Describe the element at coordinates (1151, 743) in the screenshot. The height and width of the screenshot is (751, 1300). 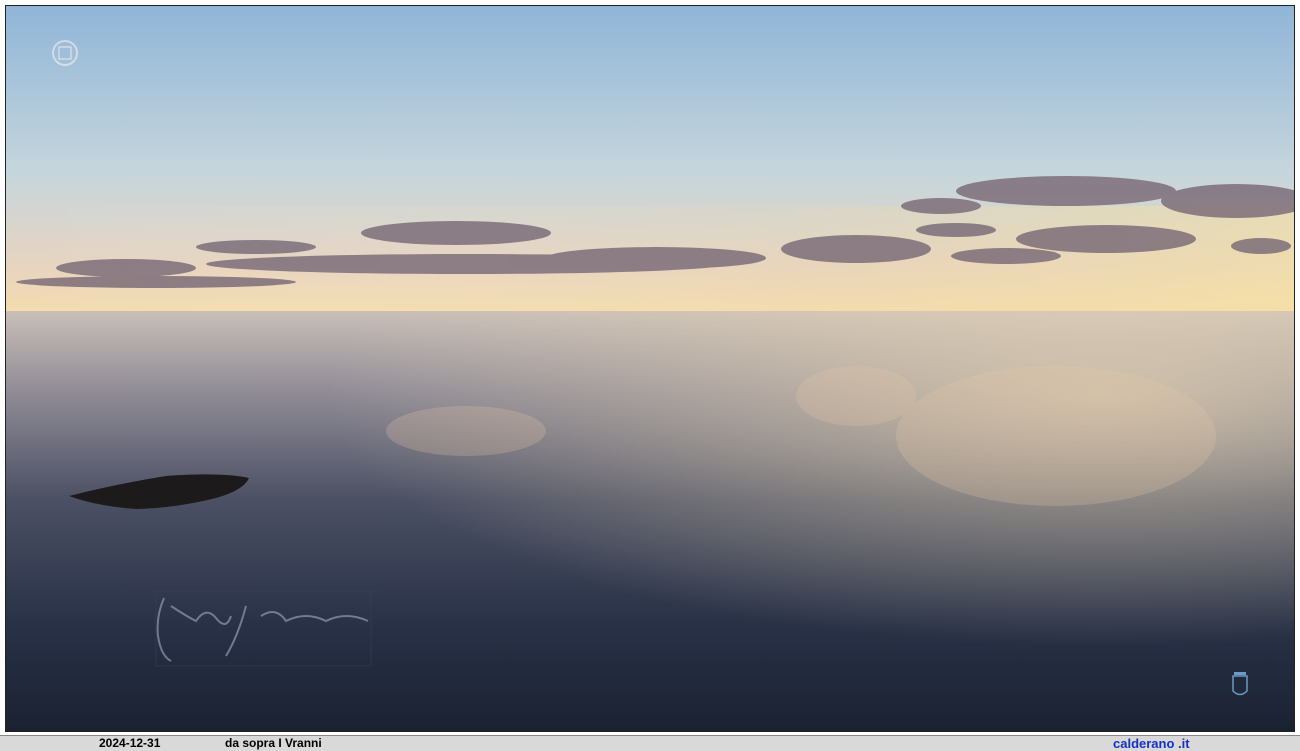
I see `site-link: calderano .it` at that location.